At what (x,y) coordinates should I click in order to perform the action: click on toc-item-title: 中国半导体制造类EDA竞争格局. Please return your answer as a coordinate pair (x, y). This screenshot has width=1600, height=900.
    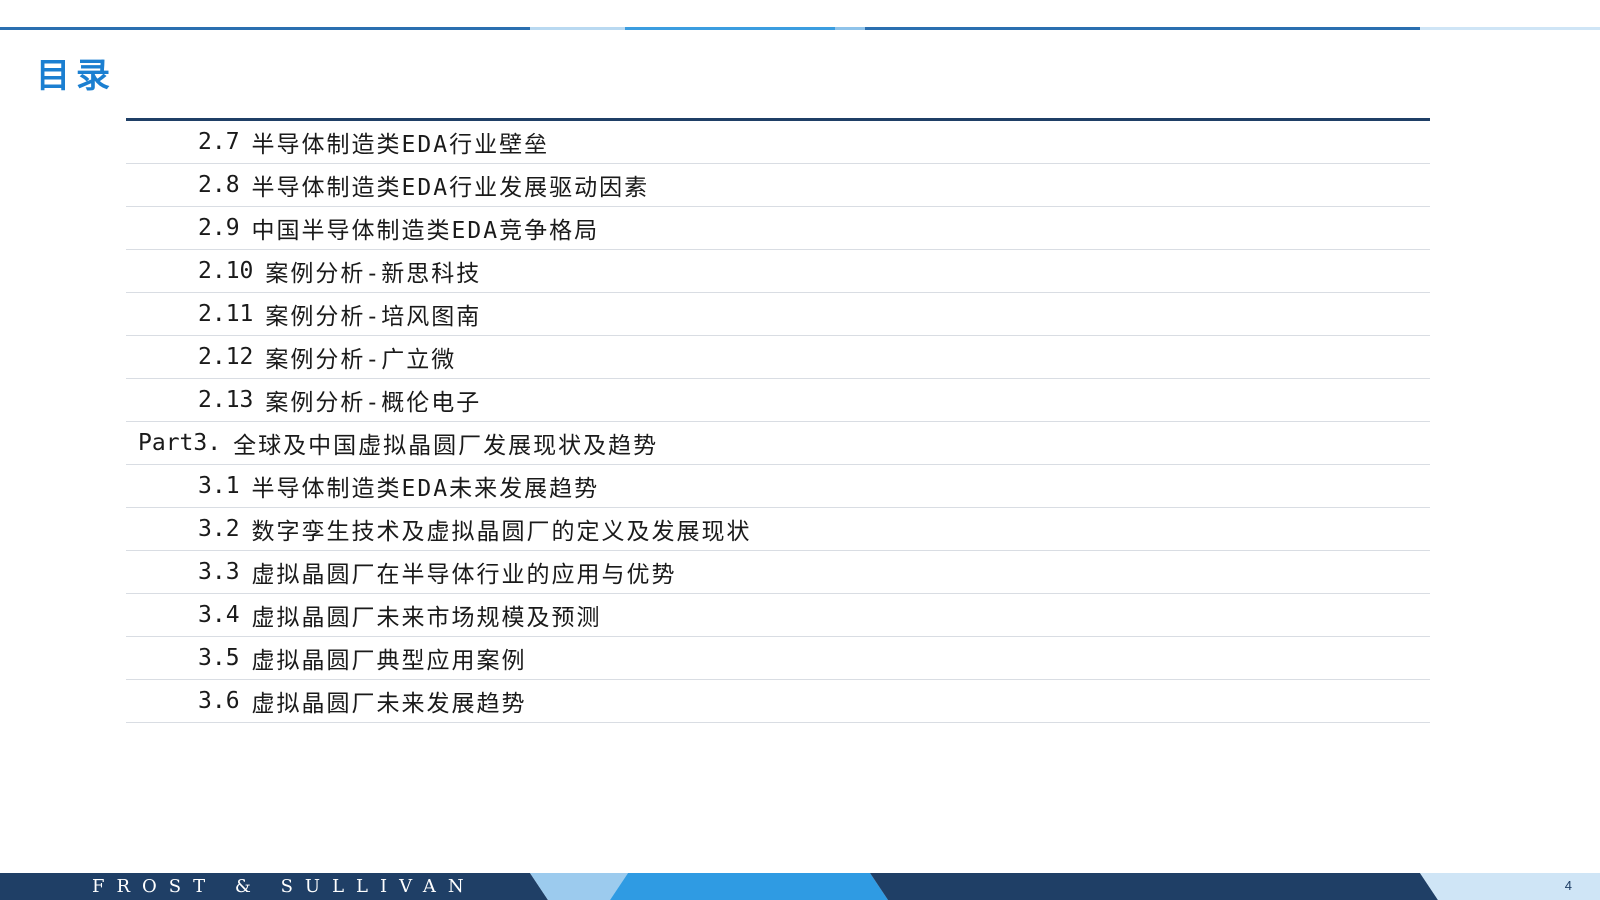
    Looking at the image, I should click on (425, 231).